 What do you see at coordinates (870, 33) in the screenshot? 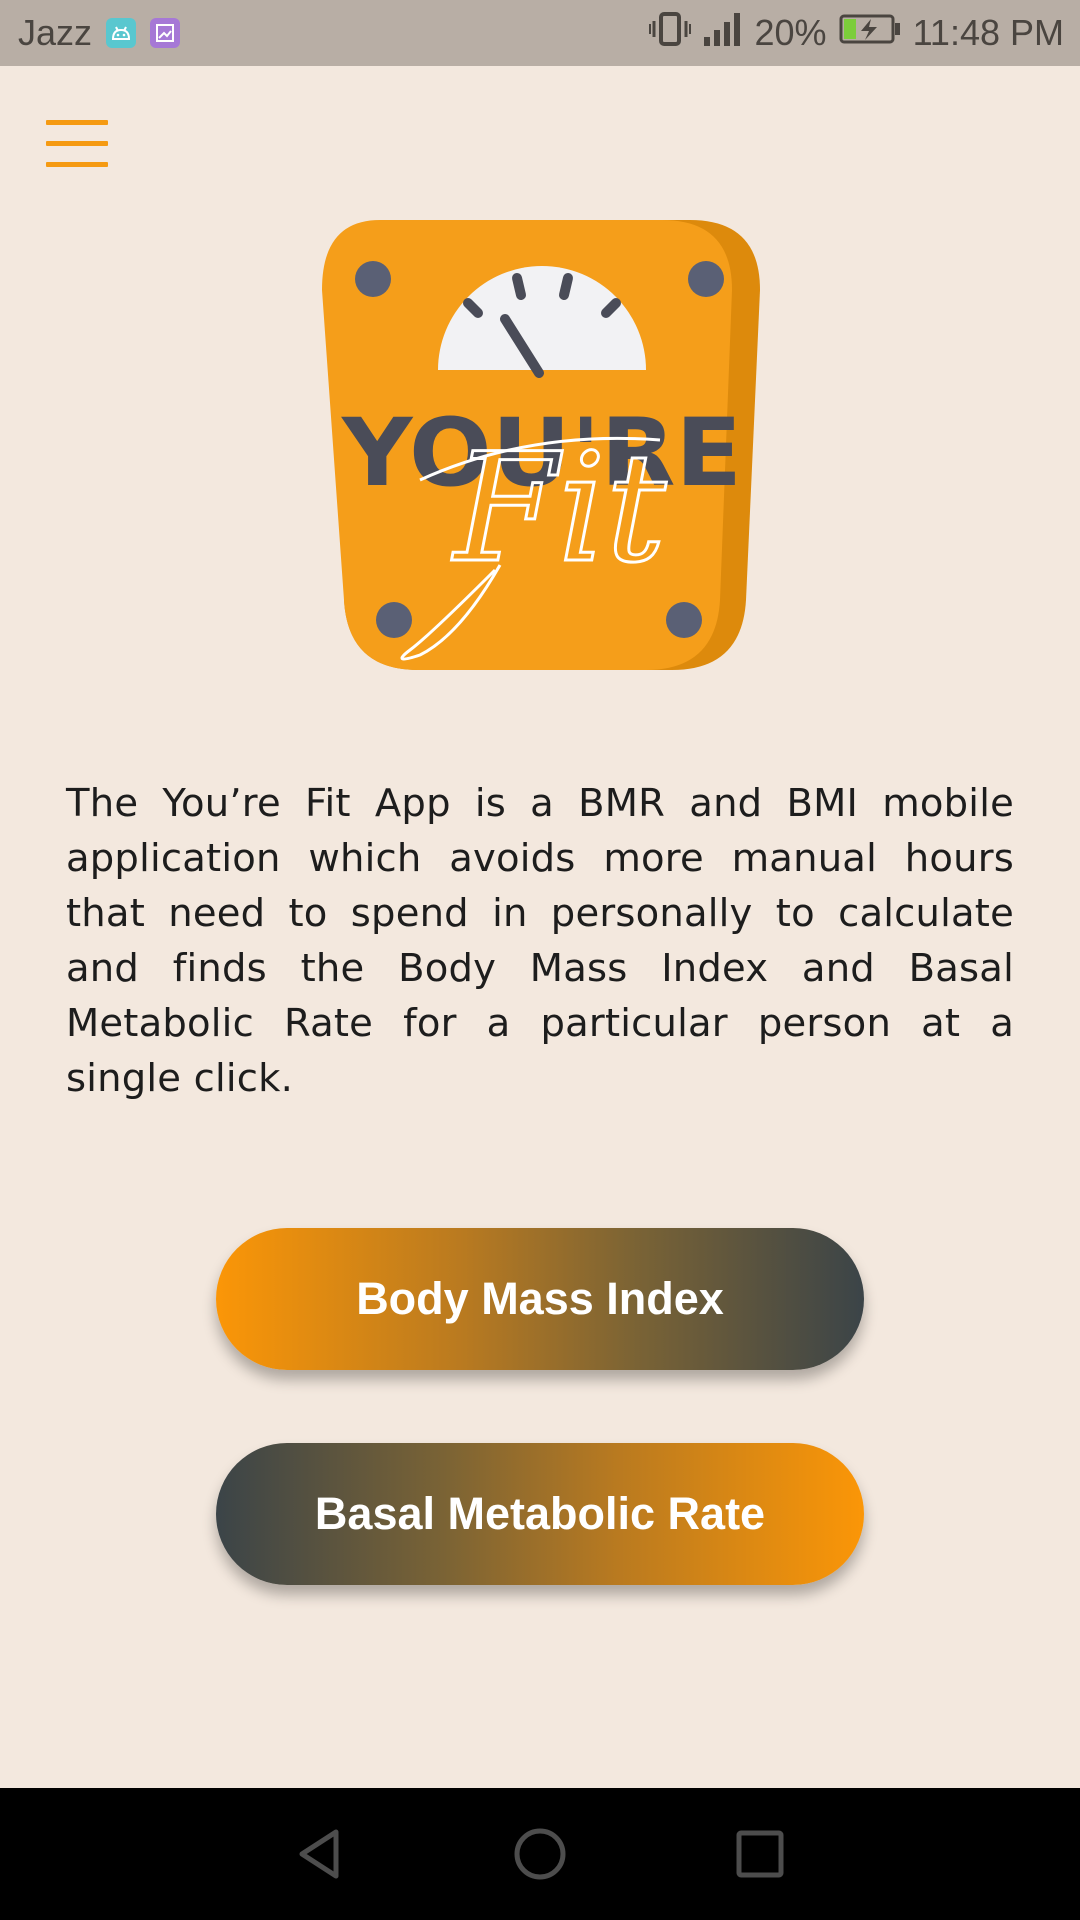
I see `battery-charging-icon` at bounding box center [870, 33].